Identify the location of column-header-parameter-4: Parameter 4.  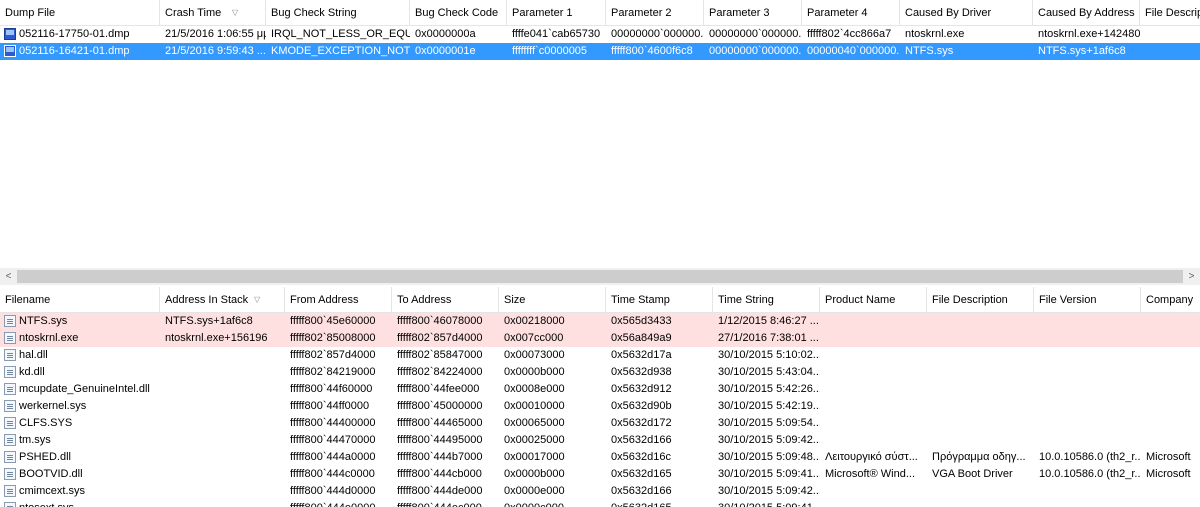
(851, 12).